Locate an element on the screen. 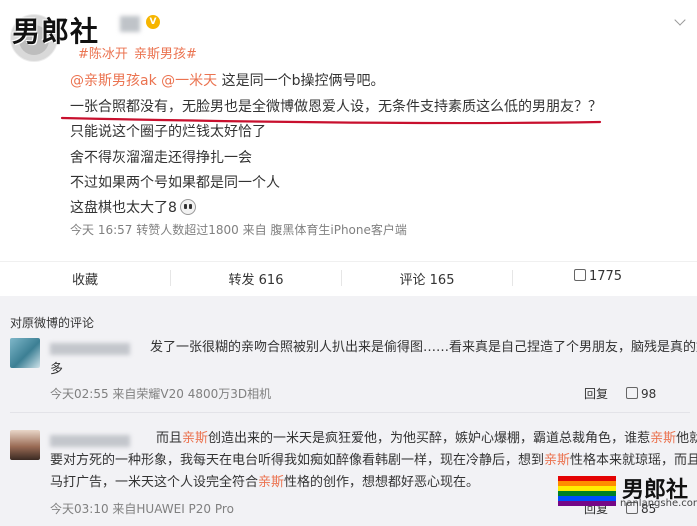  mention-link: @一米天 is located at coordinates (189, 81).